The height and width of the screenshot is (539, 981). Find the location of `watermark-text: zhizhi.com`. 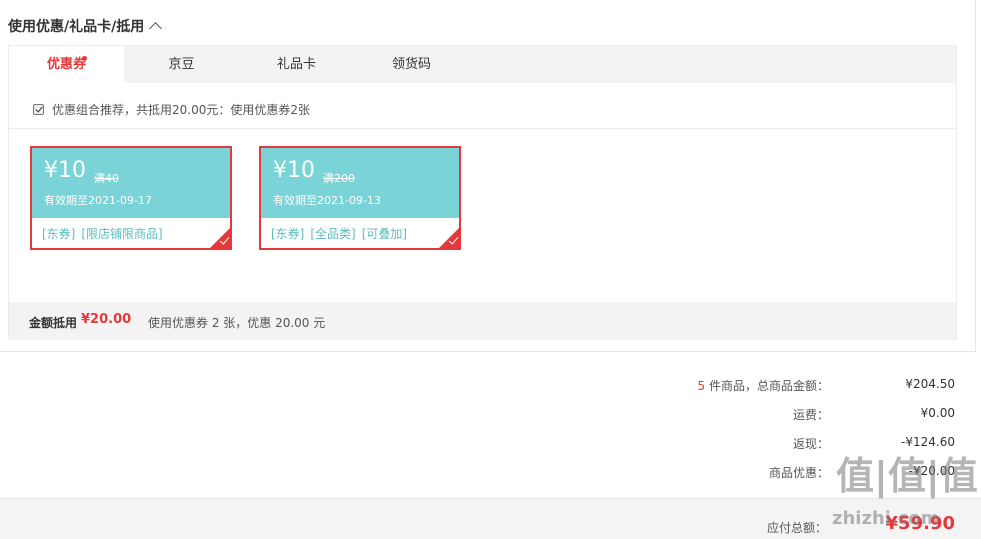

watermark-text: zhizhi.com is located at coordinates (886, 518).